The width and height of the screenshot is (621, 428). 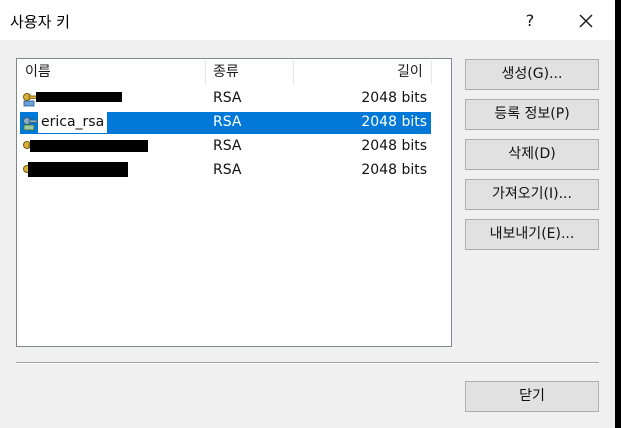 What do you see at coordinates (532, 396) in the screenshot?
I see `close-button: 닫기` at bounding box center [532, 396].